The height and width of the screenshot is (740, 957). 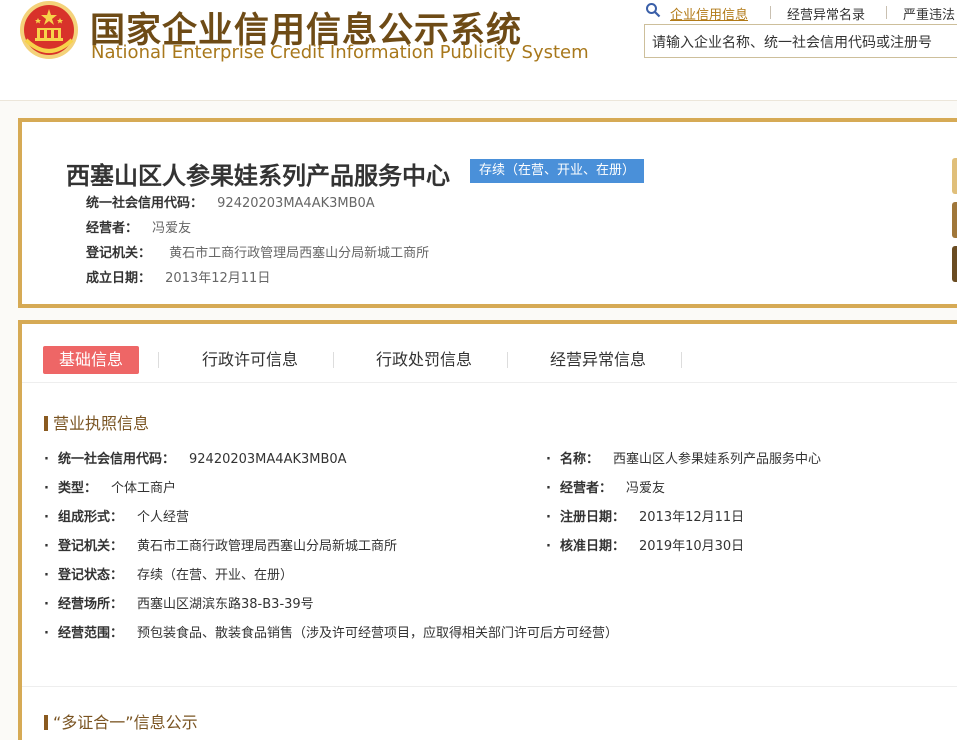 I want to click on summary-established-date: 成立日期： 2013年12月11日, so click(x=178, y=276).